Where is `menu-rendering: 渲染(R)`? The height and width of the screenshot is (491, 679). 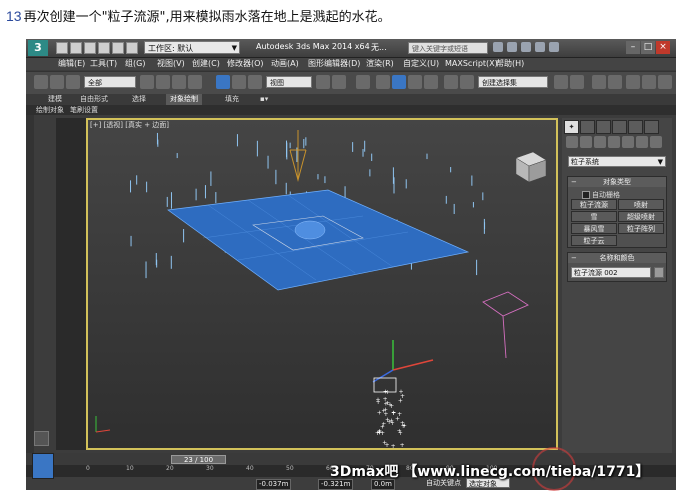 menu-rendering: 渲染(R) is located at coordinates (380, 64).